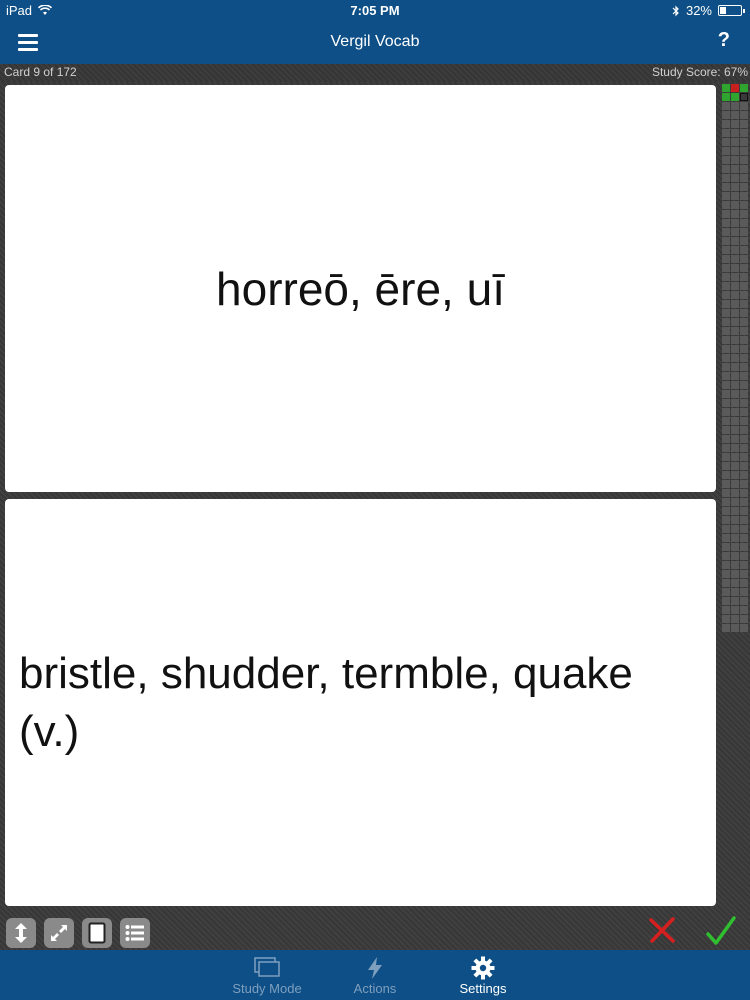 This screenshot has width=750, height=1000. I want to click on single-card-button, so click(97, 933).